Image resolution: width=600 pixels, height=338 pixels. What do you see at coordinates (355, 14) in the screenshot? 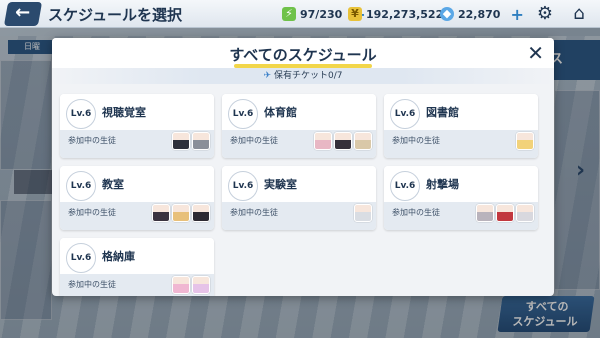
I see `credit-icon: ¥` at bounding box center [355, 14].